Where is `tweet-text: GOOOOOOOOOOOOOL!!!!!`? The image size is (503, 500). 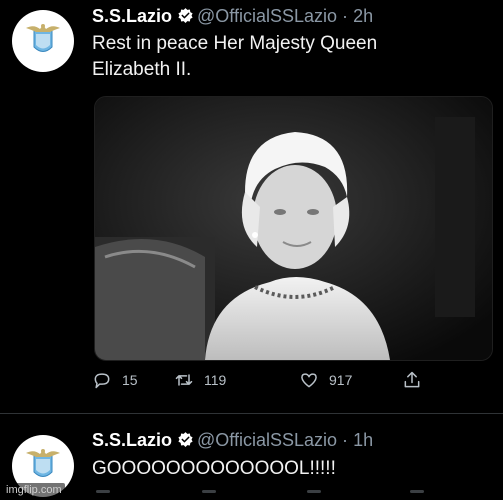
tweet-text: GOOOOOOOOOOOOOL!!!!! is located at coordinates (214, 468).